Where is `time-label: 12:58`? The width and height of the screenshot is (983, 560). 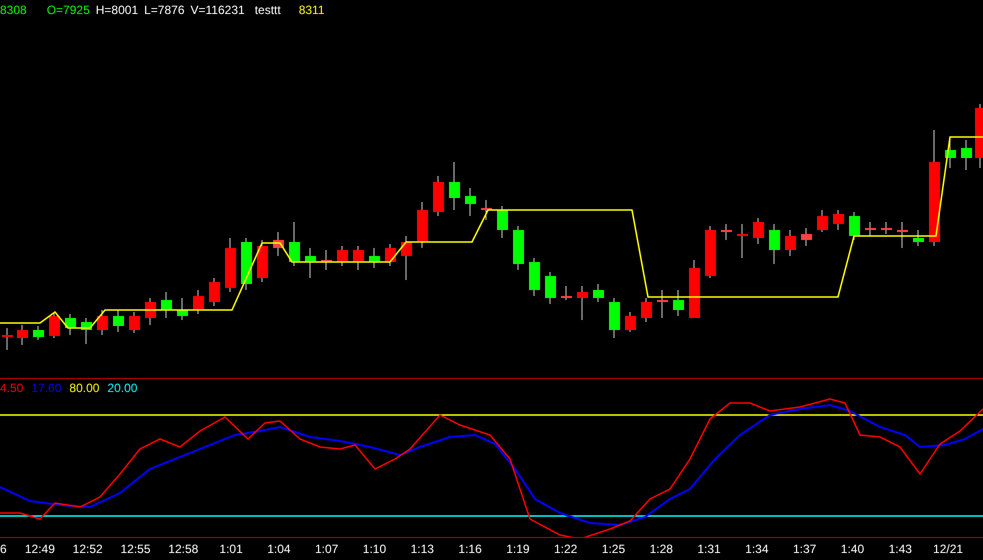
time-label: 12:58 is located at coordinates (183, 549).